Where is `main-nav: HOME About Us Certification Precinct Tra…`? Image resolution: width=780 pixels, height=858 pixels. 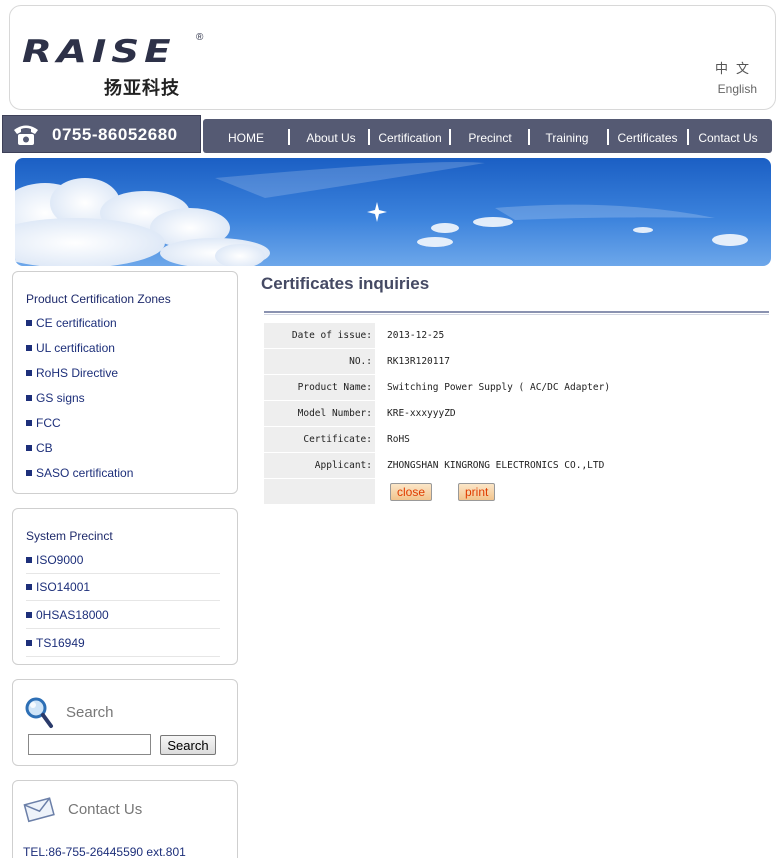 main-nav: HOME About Us Certification Precinct Tra… is located at coordinates (487, 136).